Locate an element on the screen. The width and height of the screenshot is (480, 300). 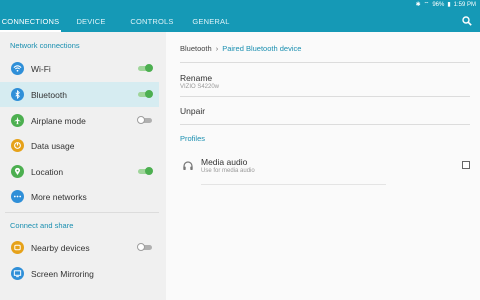
headphones-icon is located at coordinates (188, 165).